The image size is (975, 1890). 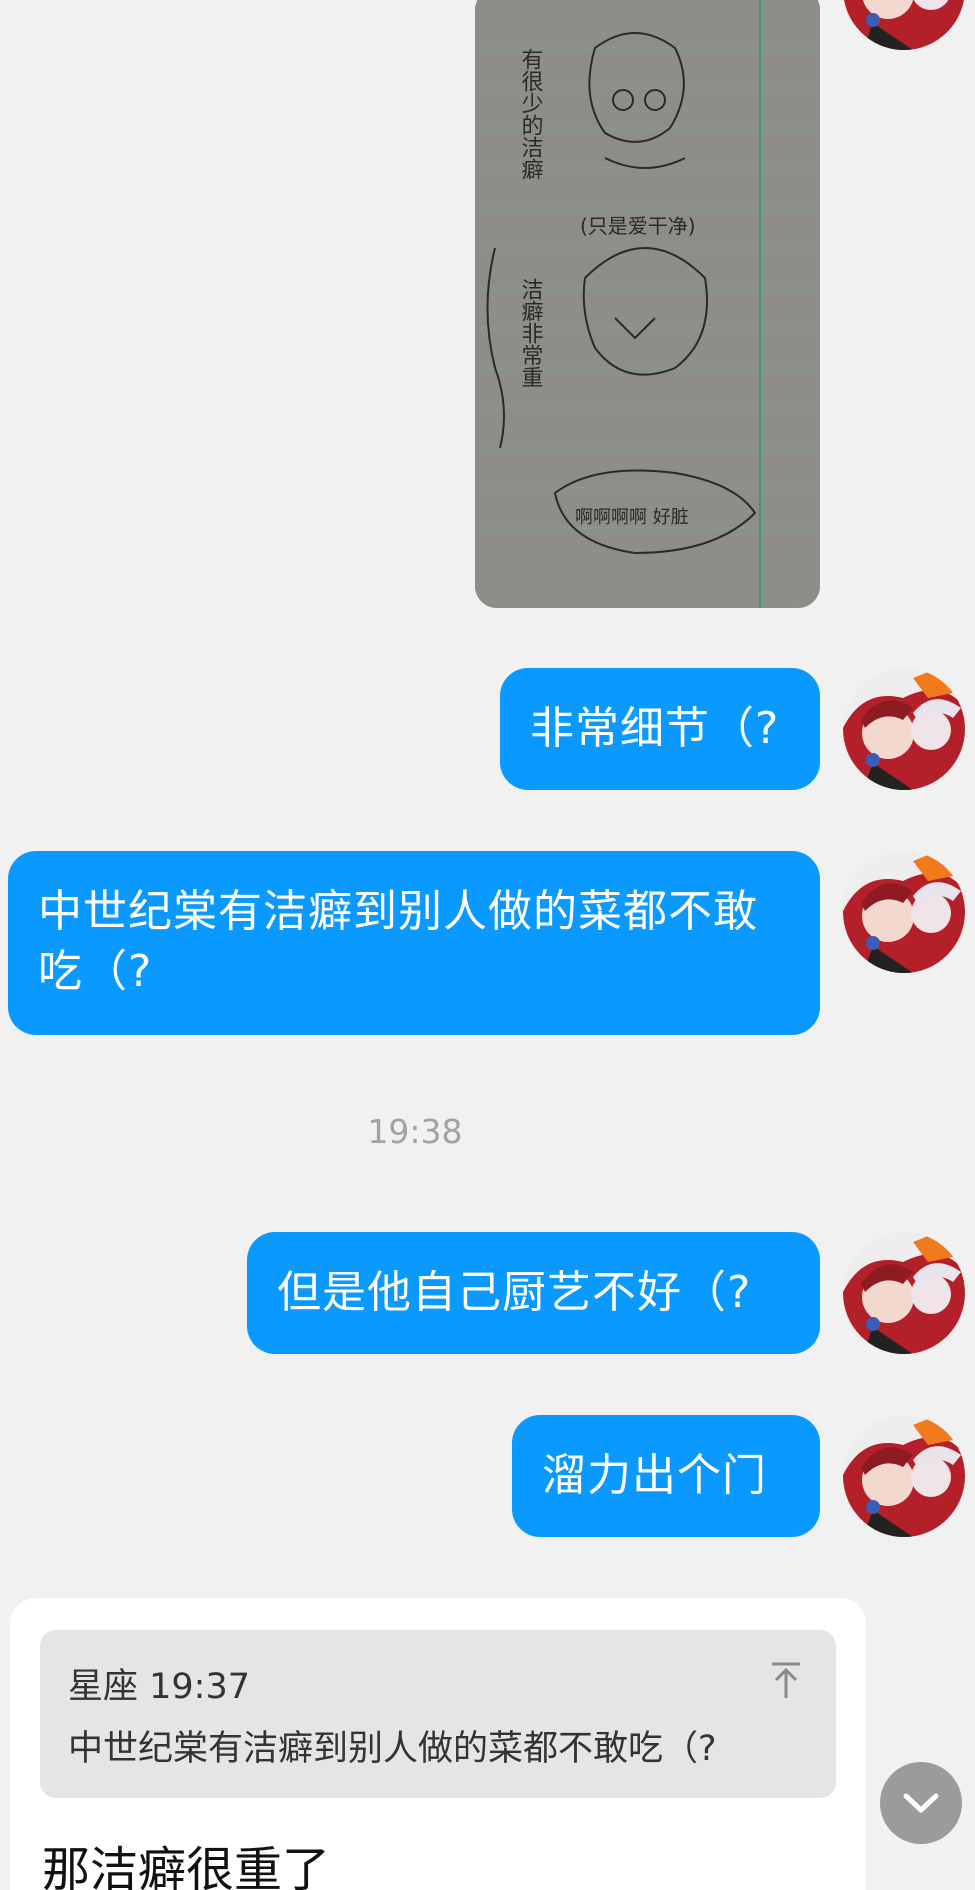 What do you see at coordinates (514, 1292) in the screenshot?
I see `message-text: 但是他自己厨艺不好（?` at bounding box center [514, 1292].